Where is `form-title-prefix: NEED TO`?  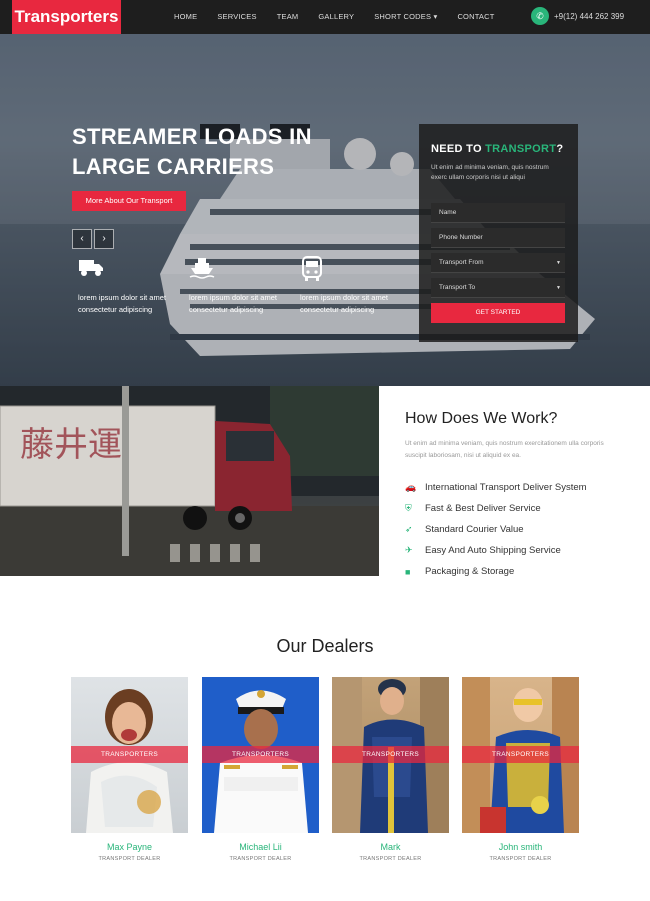 form-title-prefix: NEED TO is located at coordinates (456, 149).